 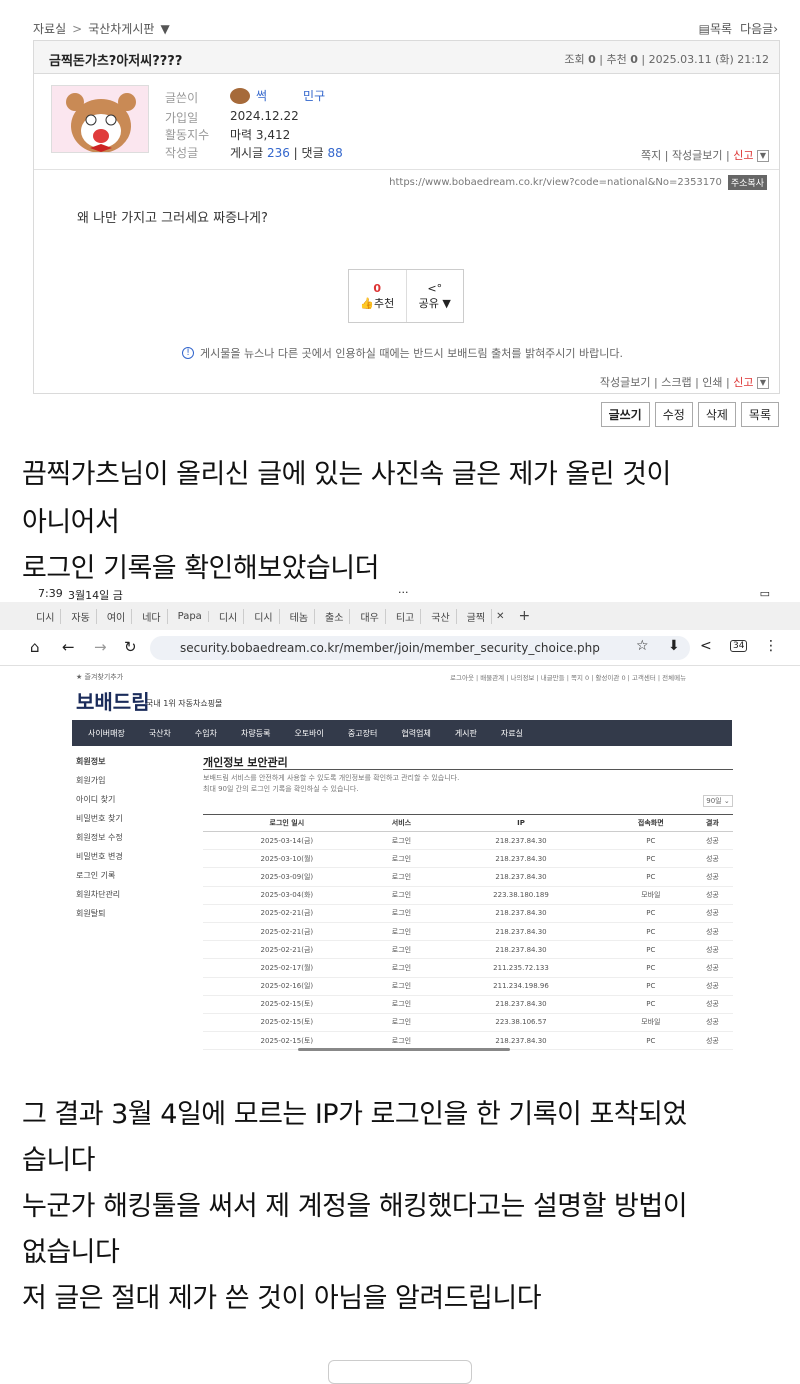 I want to click on nav-item: 중고장터, so click(x=362, y=733).